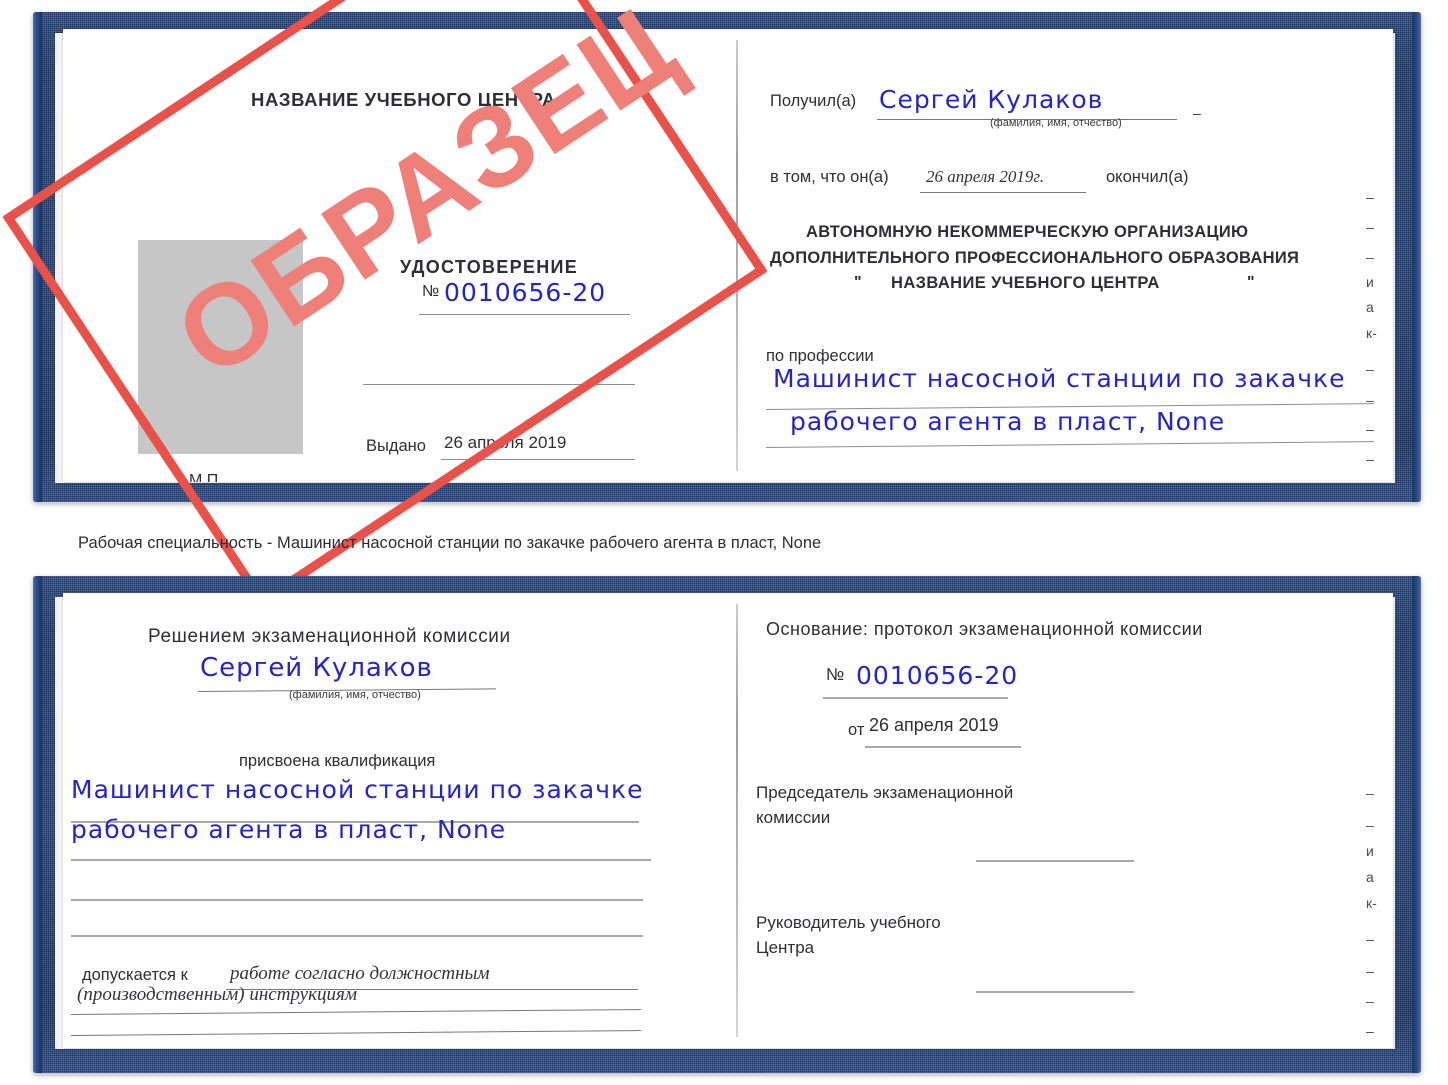 The height and width of the screenshot is (1085, 1448). Describe the element at coordinates (1147, 177) in the screenshot. I see `fact-label-end: окончил(а)` at that location.